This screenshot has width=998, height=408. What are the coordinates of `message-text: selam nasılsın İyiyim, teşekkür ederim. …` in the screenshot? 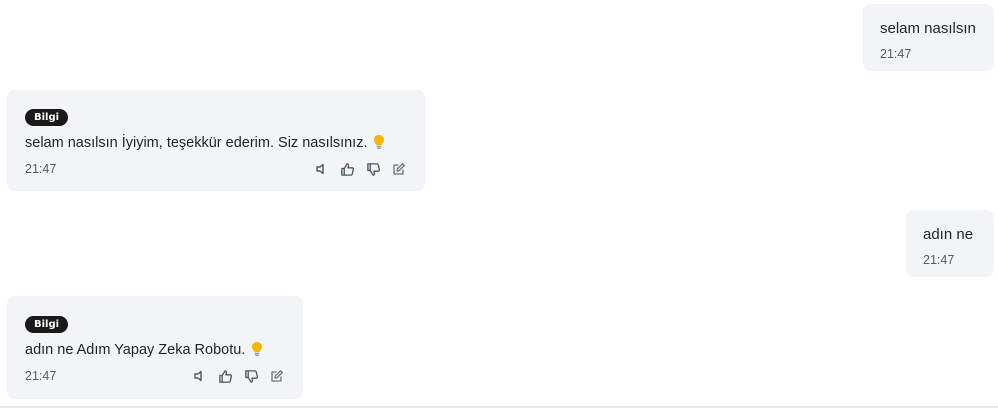 It's located at (196, 143).